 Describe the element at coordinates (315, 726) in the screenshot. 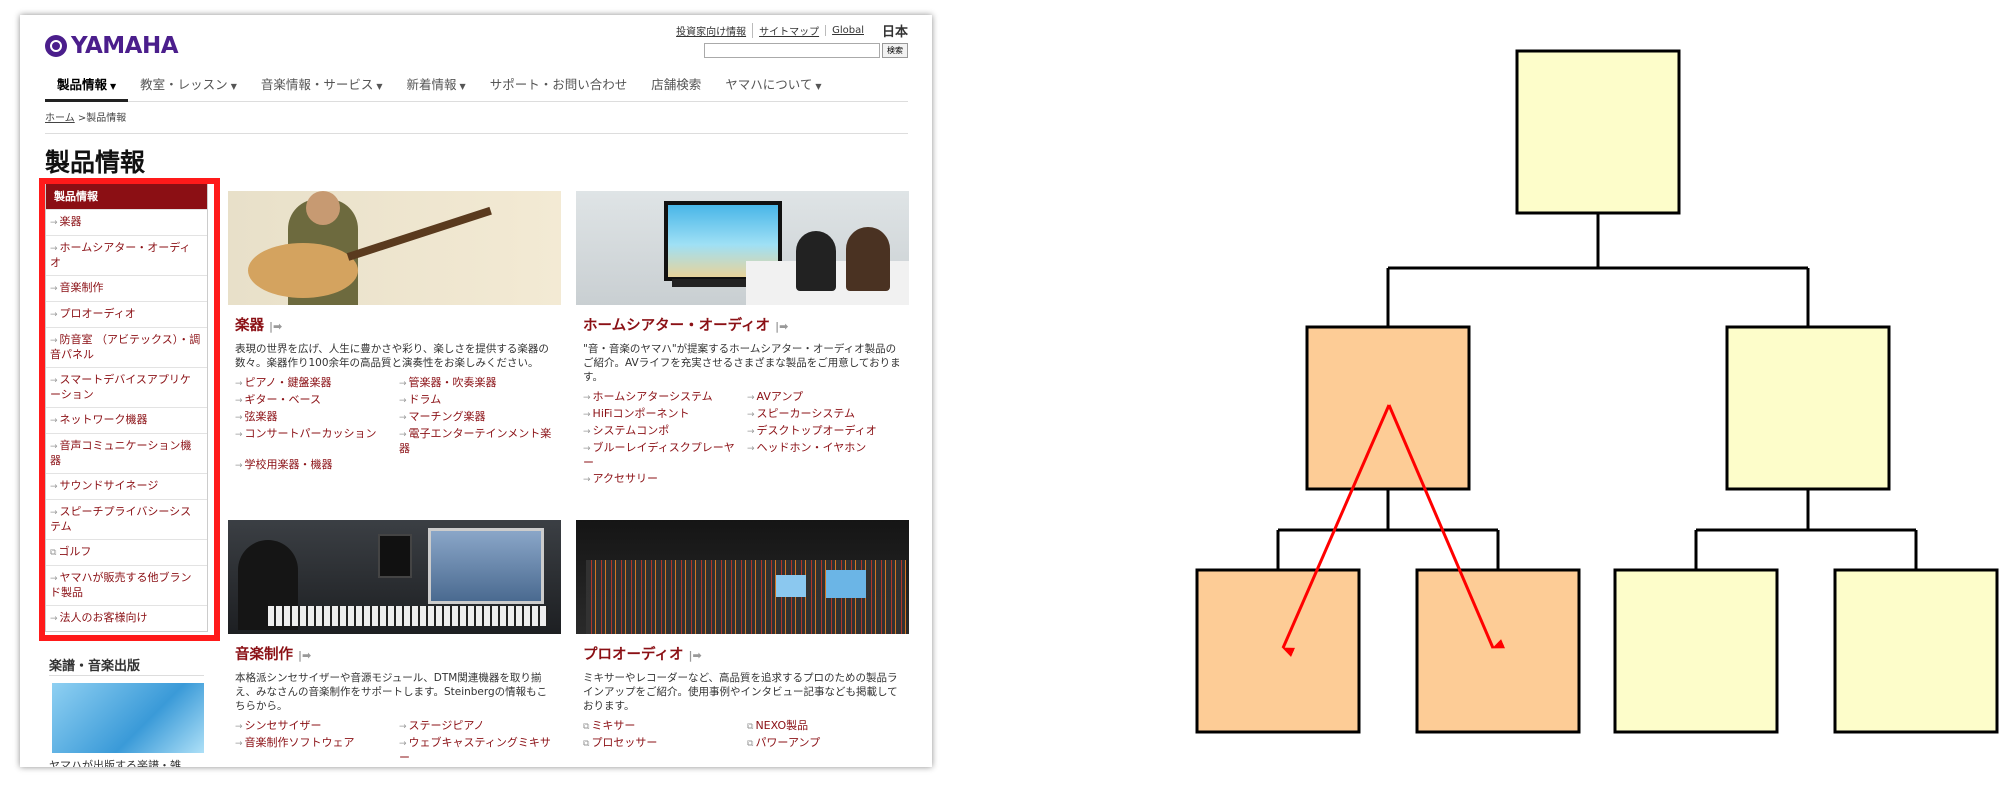

I see `category-link: → シンセサイザー` at that location.